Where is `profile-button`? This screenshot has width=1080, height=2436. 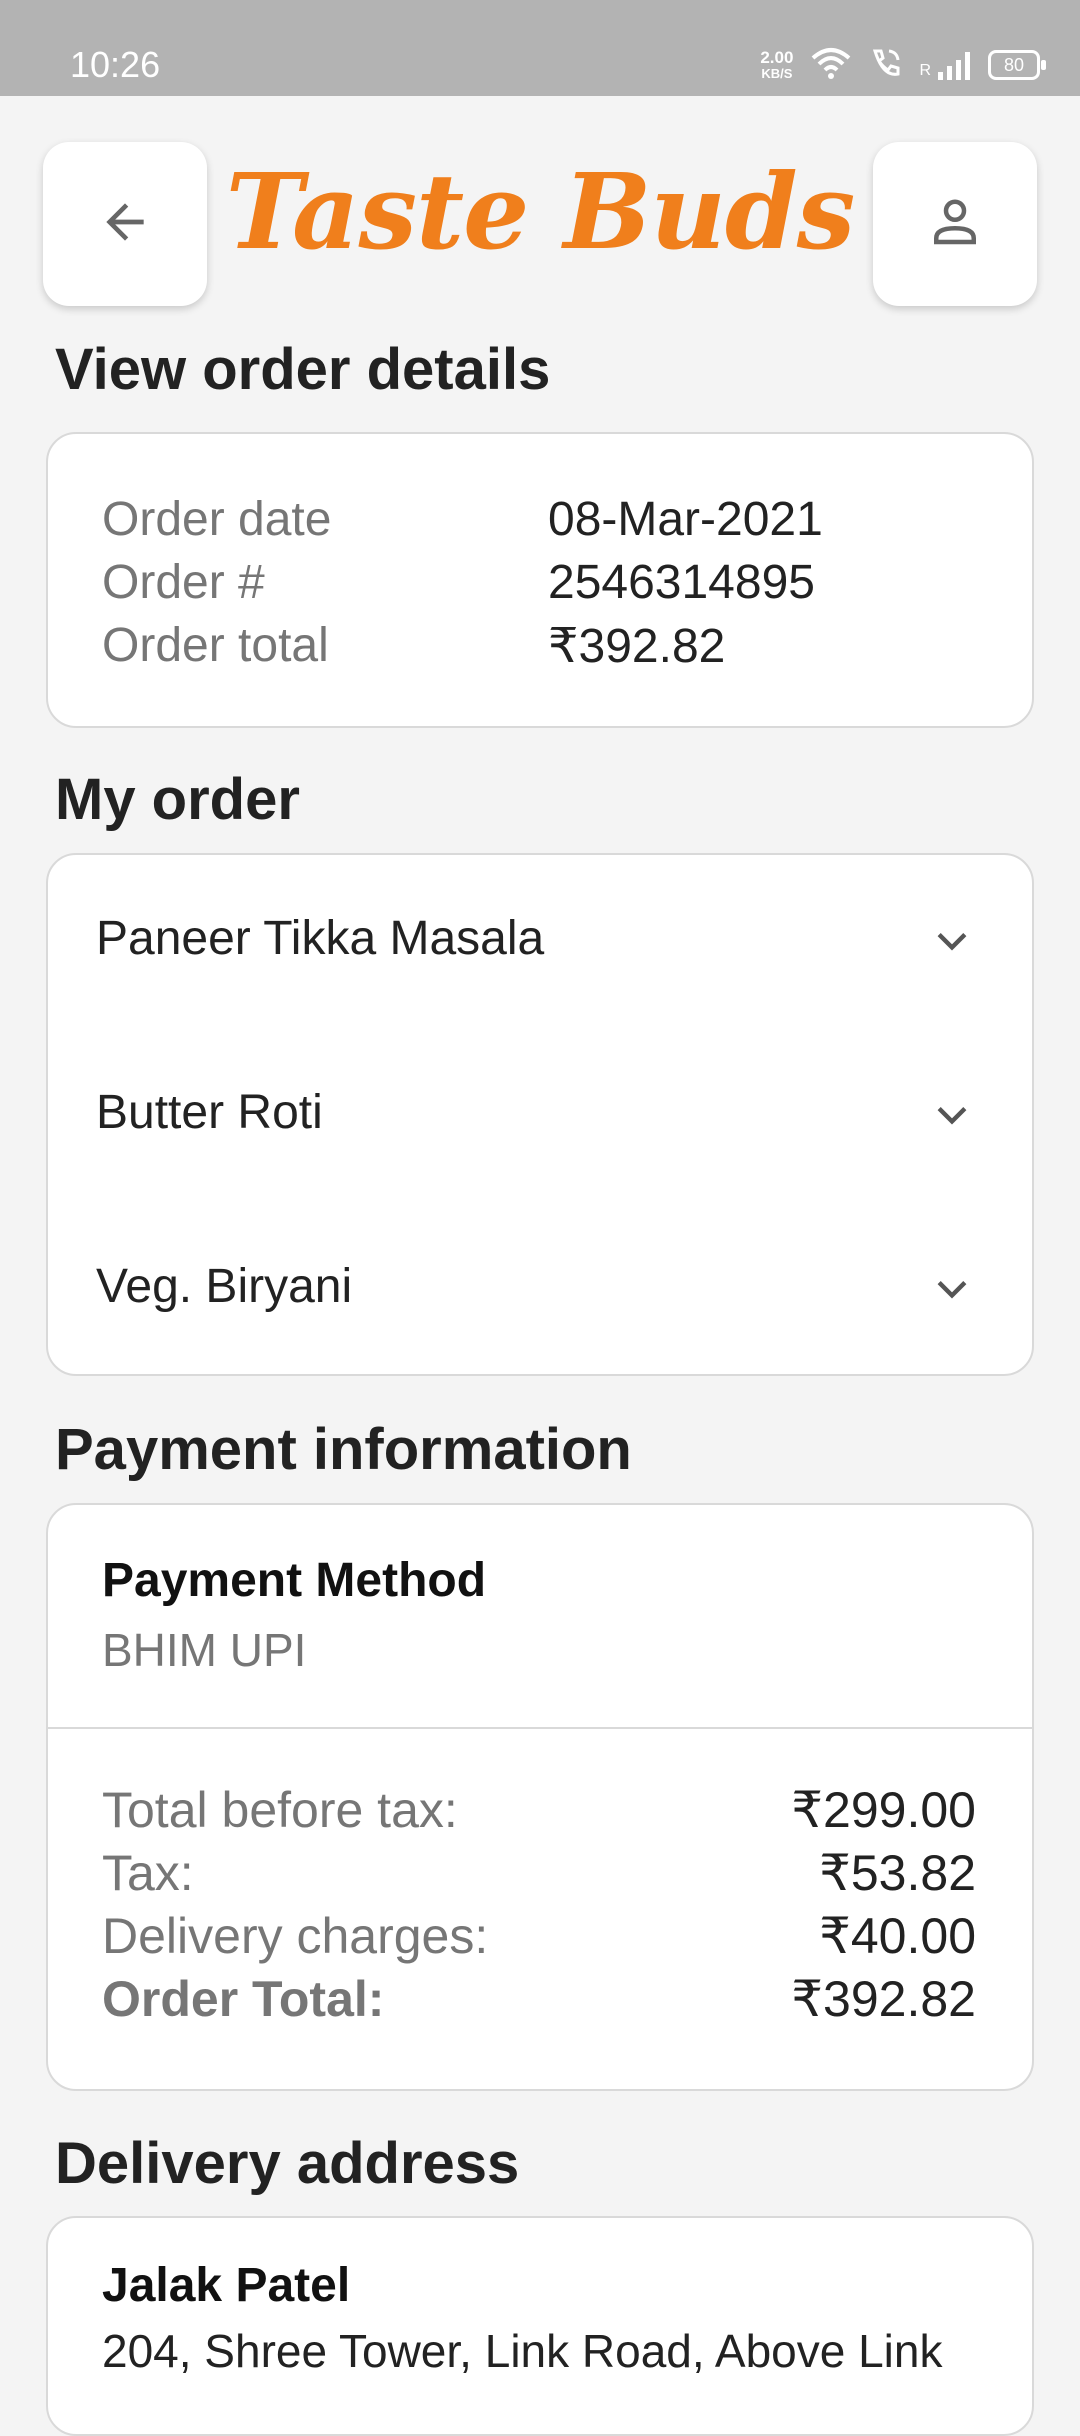 profile-button is located at coordinates (955, 224).